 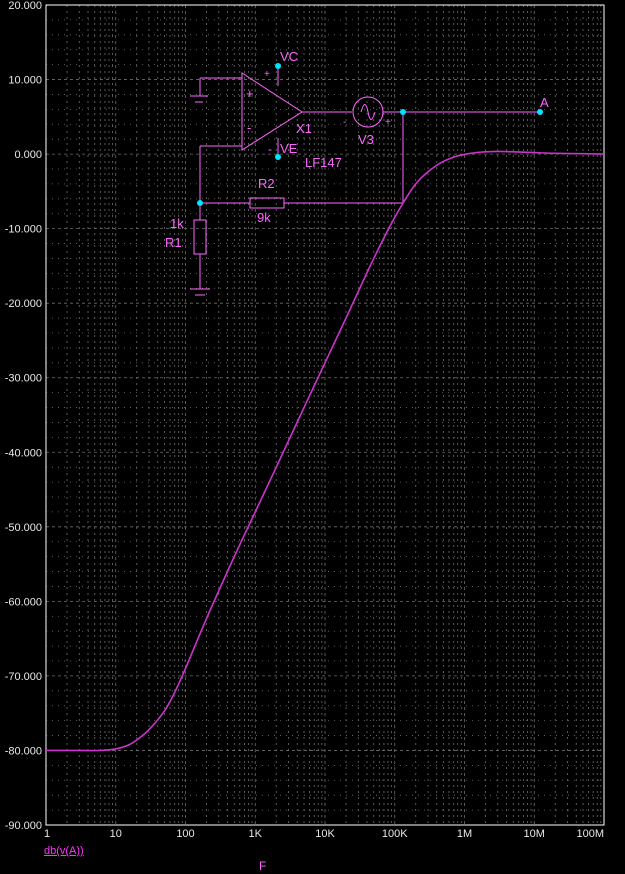 I want to click on x-tick-label: 1K, so click(x=256, y=834).